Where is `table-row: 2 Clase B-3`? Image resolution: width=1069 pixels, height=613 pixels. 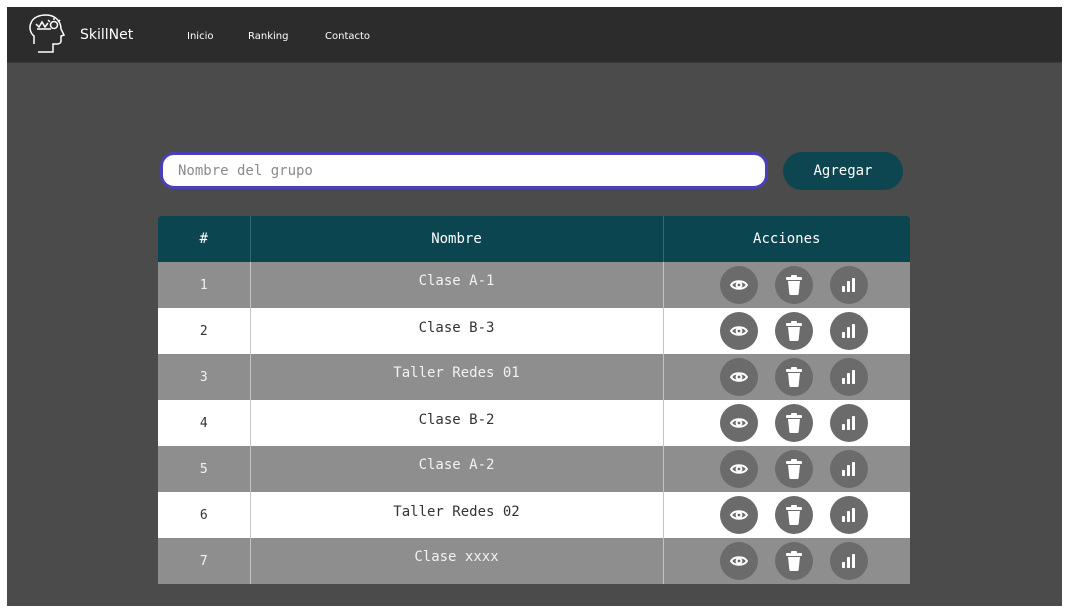
table-row: 2 Clase B-3 is located at coordinates (534, 331).